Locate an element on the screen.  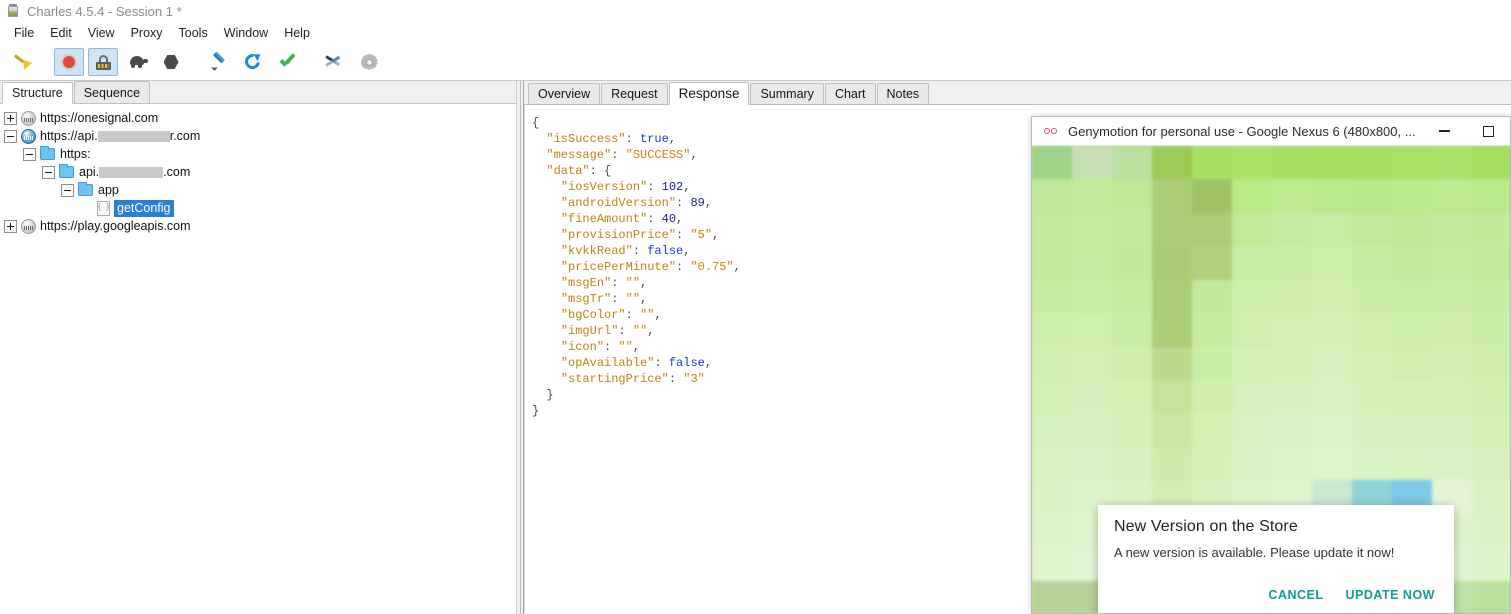
turtle-icon is located at coordinates (137, 62).